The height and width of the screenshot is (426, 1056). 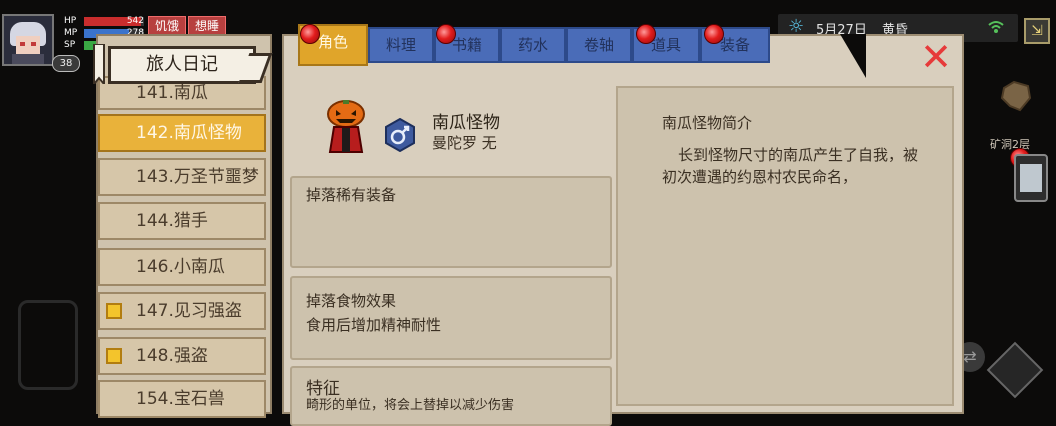 What do you see at coordinates (464, 143) in the screenshot?
I see `monster-subtitle: 曼陀罗 无` at bounding box center [464, 143].